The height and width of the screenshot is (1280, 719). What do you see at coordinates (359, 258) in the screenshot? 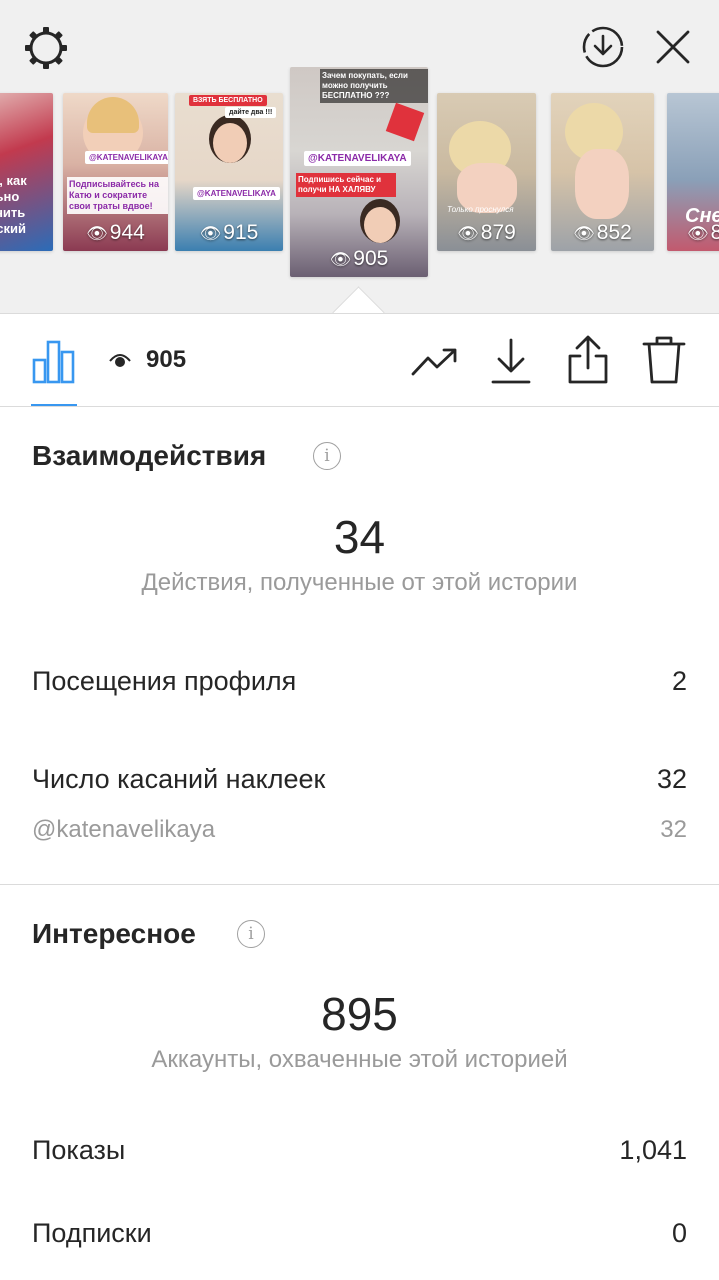
I see `story-views: 👁905` at bounding box center [359, 258].